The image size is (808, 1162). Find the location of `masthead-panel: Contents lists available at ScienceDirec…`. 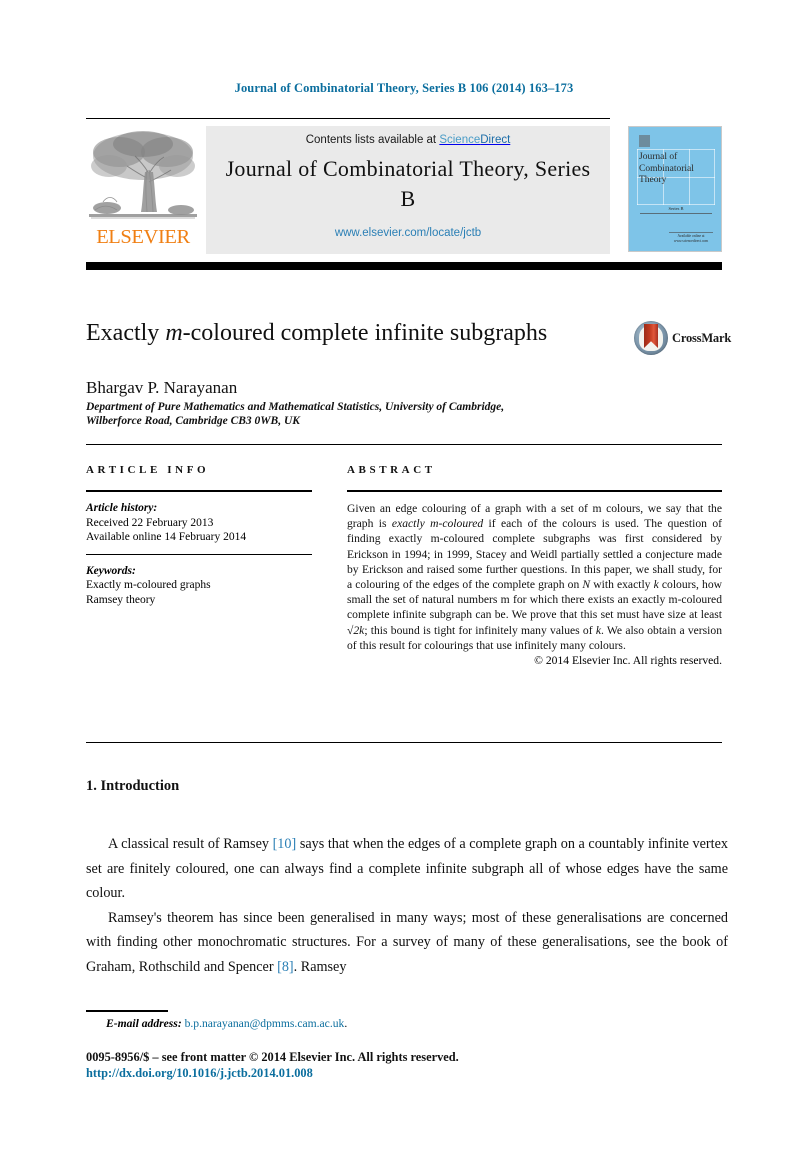

masthead-panel: Contents lists available at ScienceDirec… is located at coordinates (408, 190).